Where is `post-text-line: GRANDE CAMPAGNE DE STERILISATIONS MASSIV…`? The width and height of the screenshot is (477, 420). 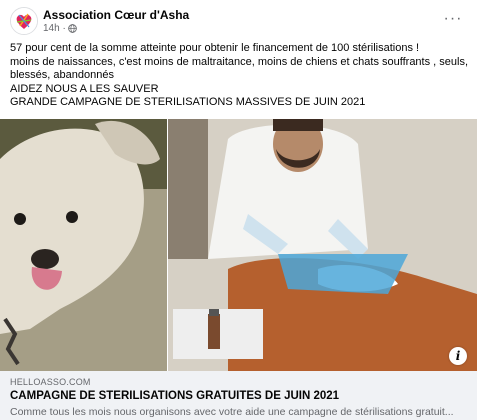
post-text-line: GRANDE CAMPAGNE DE STERILISATIONS MASSIV… is located at coordinates (188, 102).